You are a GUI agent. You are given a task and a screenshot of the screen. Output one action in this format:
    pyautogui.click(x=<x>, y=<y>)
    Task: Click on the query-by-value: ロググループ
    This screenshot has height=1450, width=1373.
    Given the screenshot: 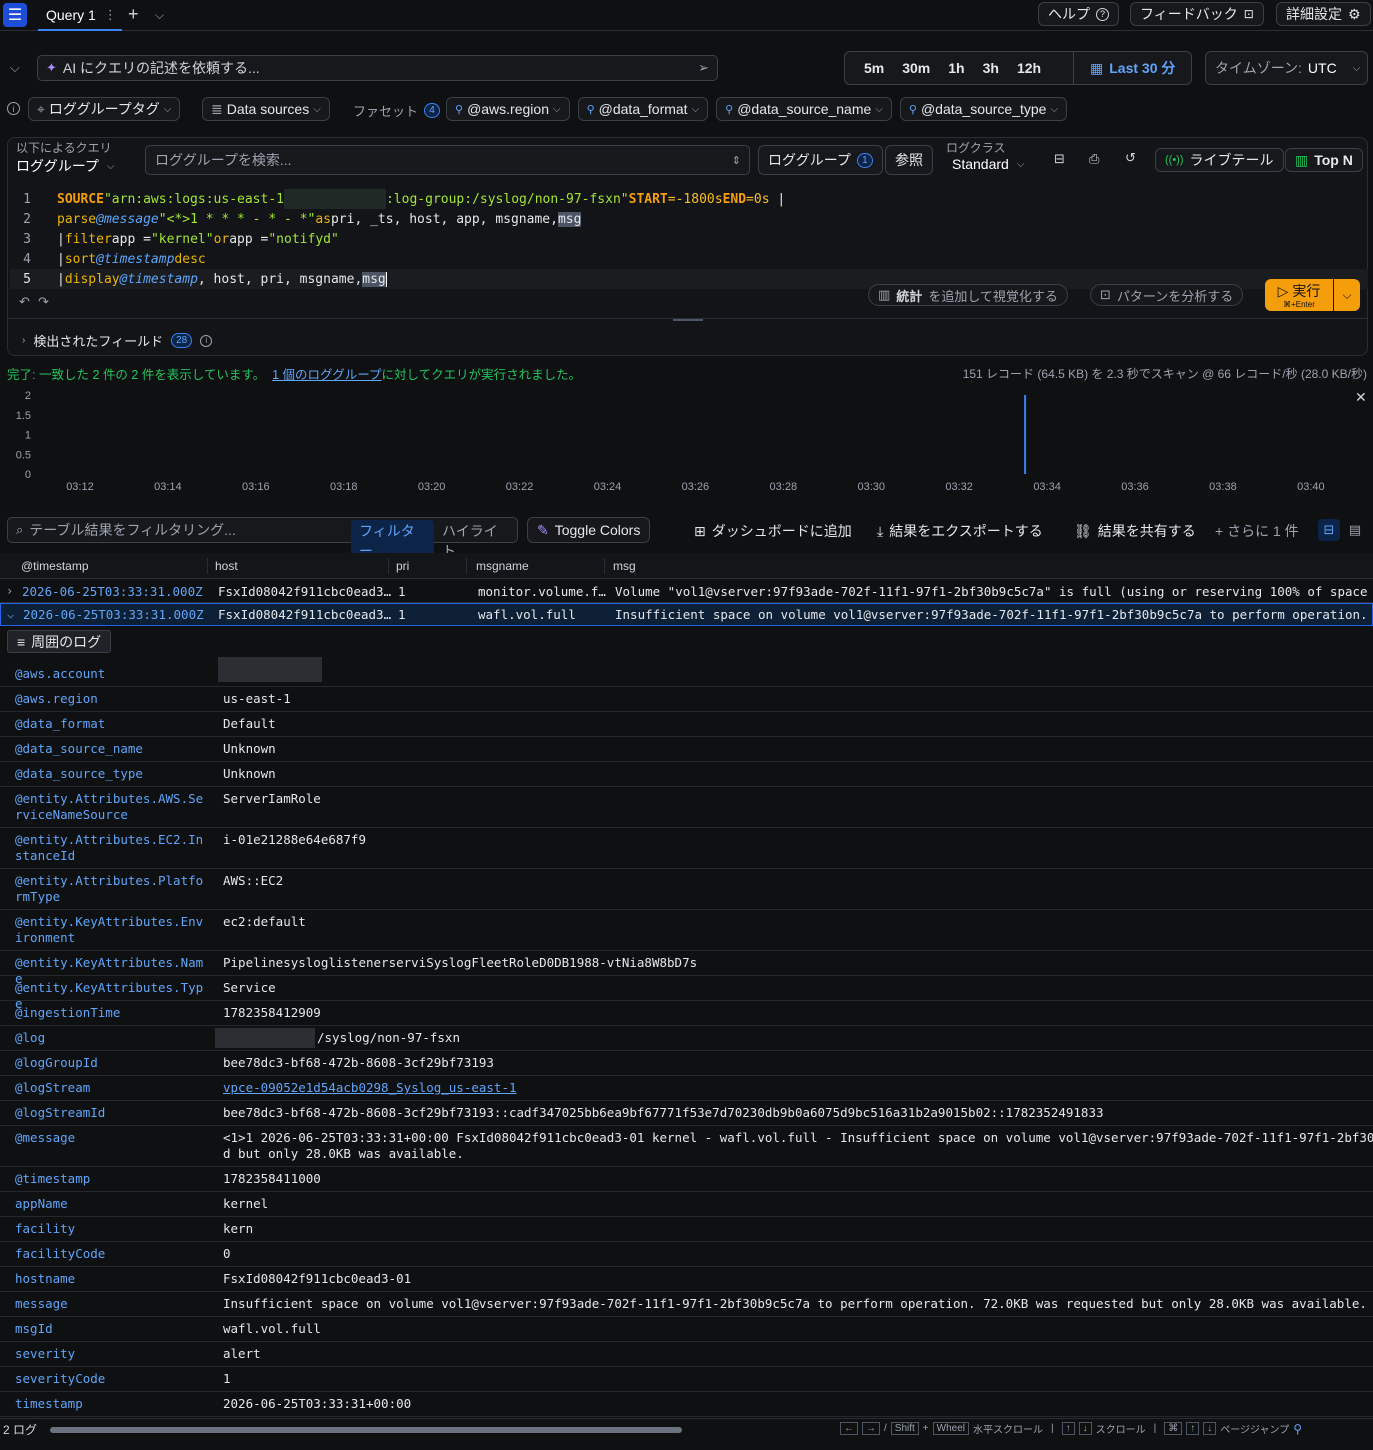 What is the action you would take?
    pyautogui.click(x=57, y=166)
    